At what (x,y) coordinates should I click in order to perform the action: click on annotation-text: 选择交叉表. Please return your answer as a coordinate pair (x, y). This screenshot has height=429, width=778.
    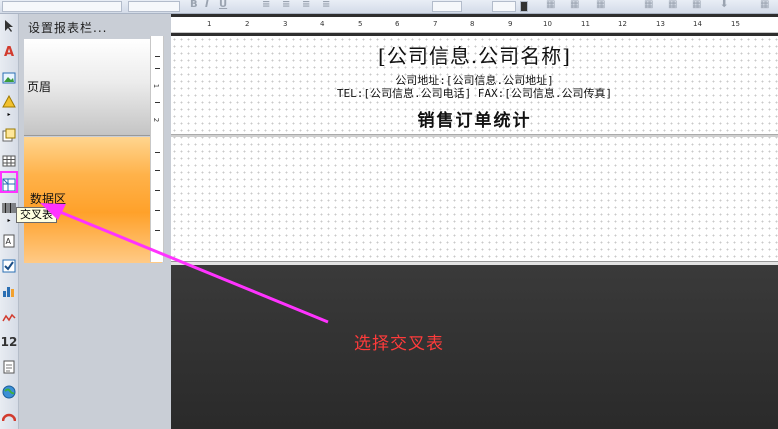
    Looking at the image, I should click on (399, 344).